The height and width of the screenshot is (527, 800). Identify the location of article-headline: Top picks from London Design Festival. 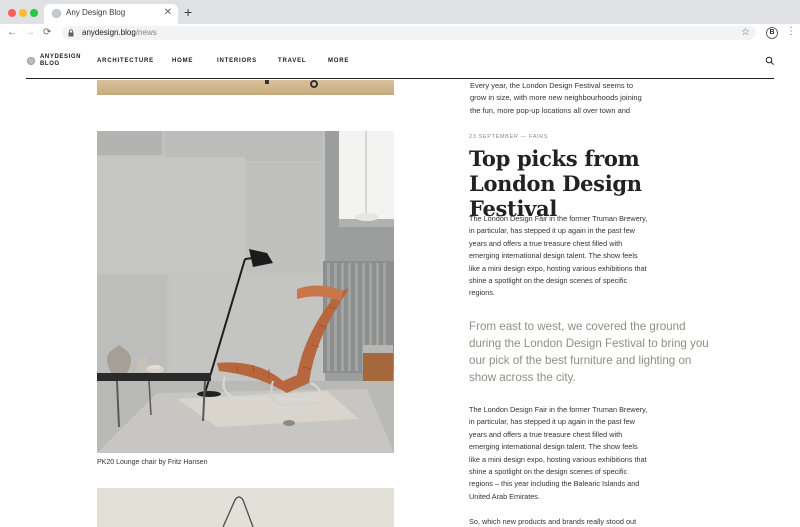
(599, 183).